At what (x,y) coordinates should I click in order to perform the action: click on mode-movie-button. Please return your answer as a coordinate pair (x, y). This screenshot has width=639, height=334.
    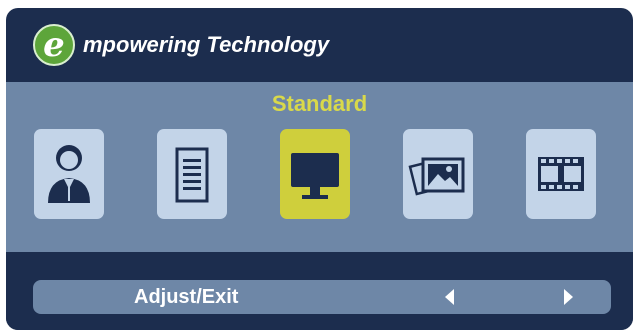
    Looking at the image, I should click on (561, 174).